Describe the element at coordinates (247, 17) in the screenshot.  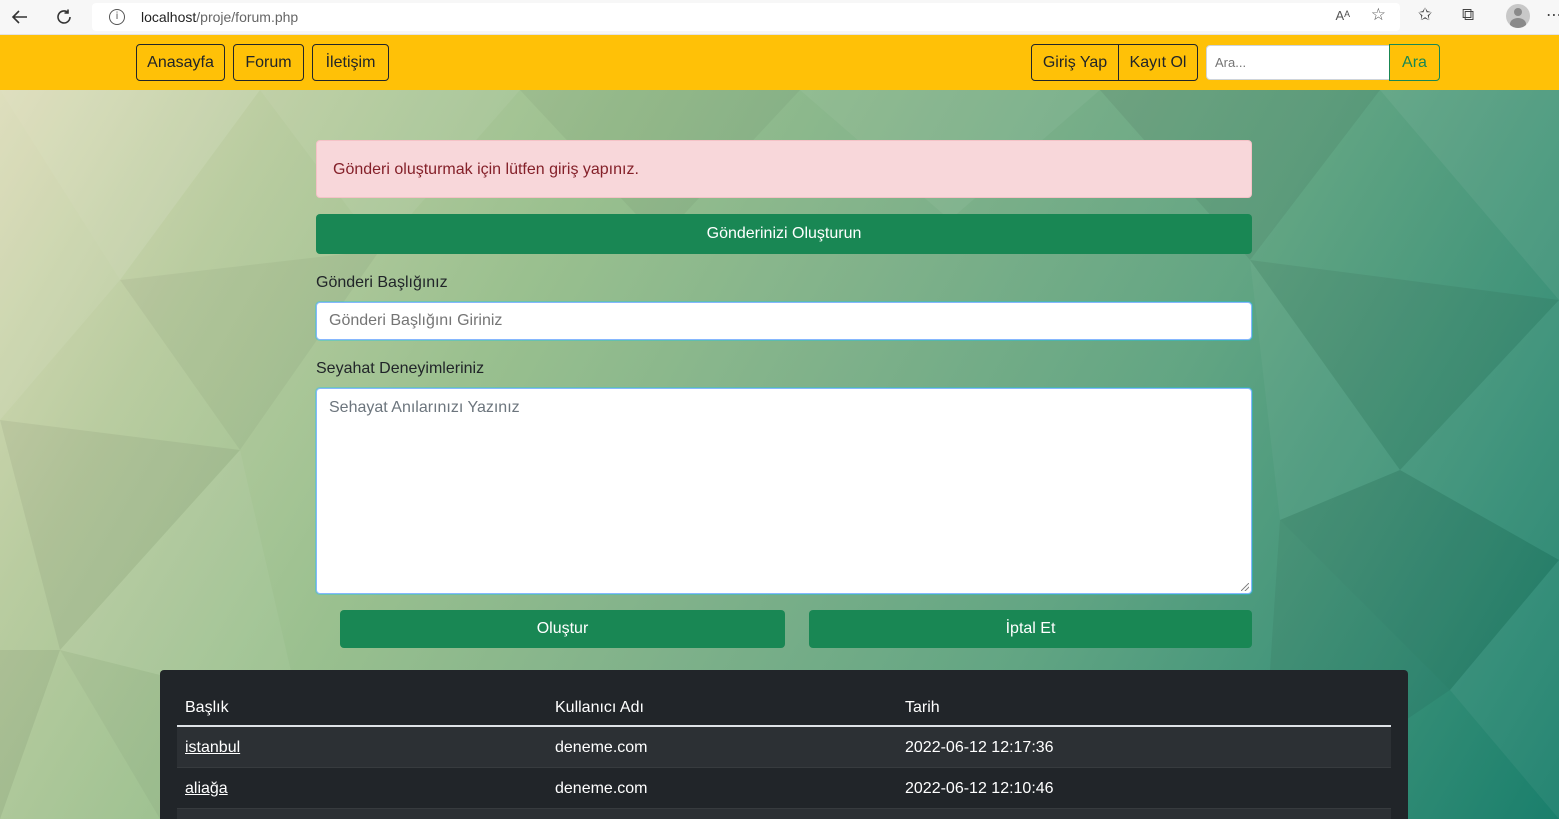
I see `url-path: /proje/forum.php` at that location.